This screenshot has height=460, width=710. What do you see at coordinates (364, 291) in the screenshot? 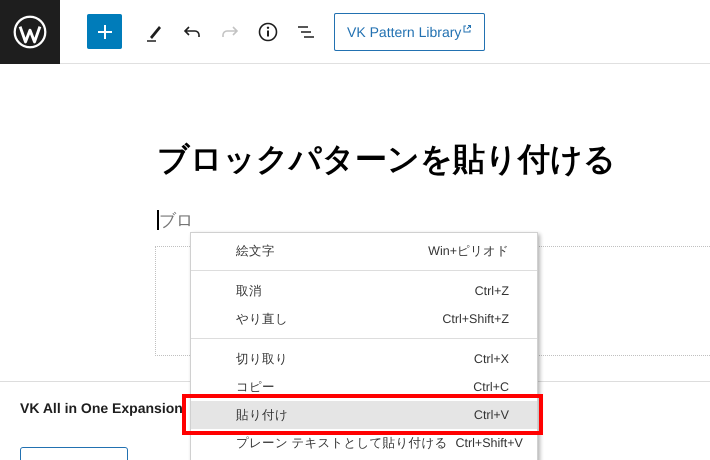
I see `menu-item: 取消 Ctrl+Z` at bounding box center [364, 291].